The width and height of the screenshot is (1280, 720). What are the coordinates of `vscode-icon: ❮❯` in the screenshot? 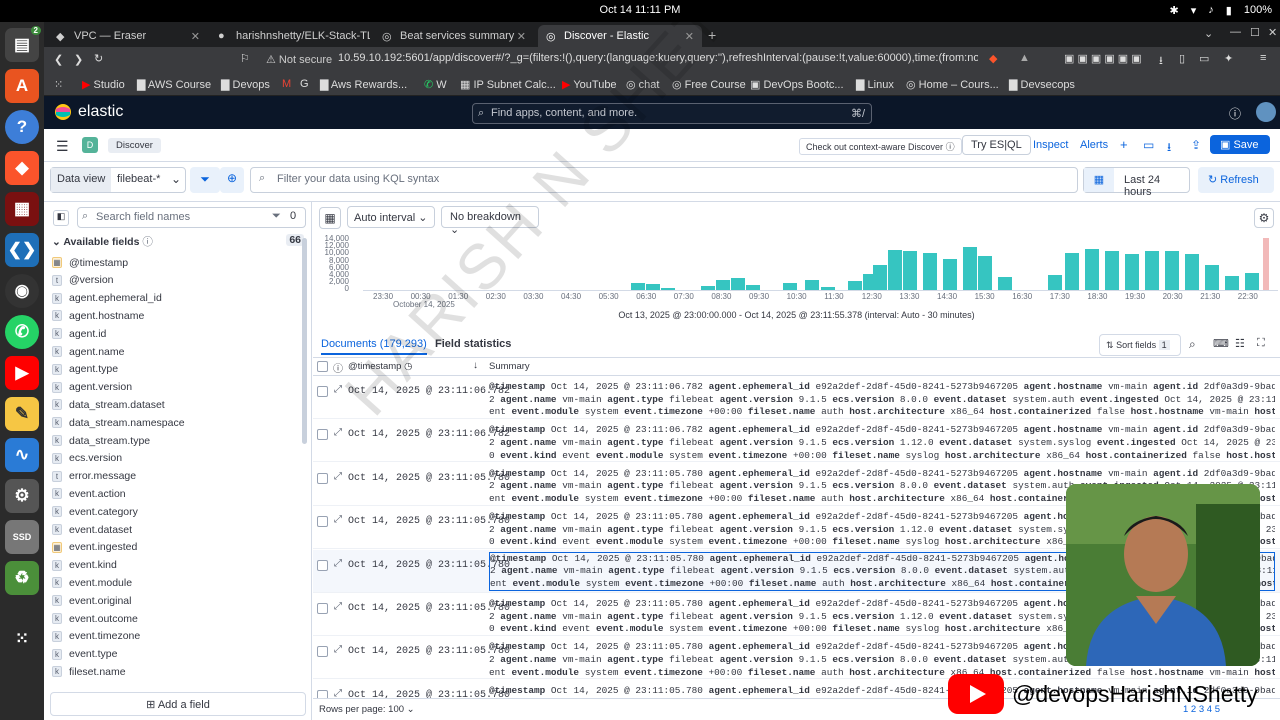 It's located at (22, 250).